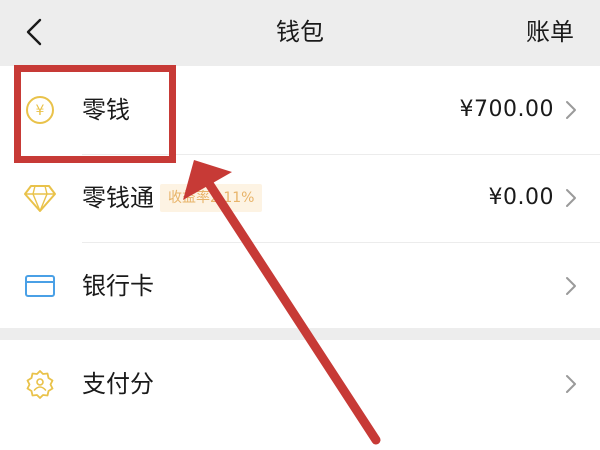 This screenshot has width=600, height=450. What do you see at coordinates (106, 110) in the screenshot?
I see `list-item-label: 零钱` at bounding box center [106, 110].